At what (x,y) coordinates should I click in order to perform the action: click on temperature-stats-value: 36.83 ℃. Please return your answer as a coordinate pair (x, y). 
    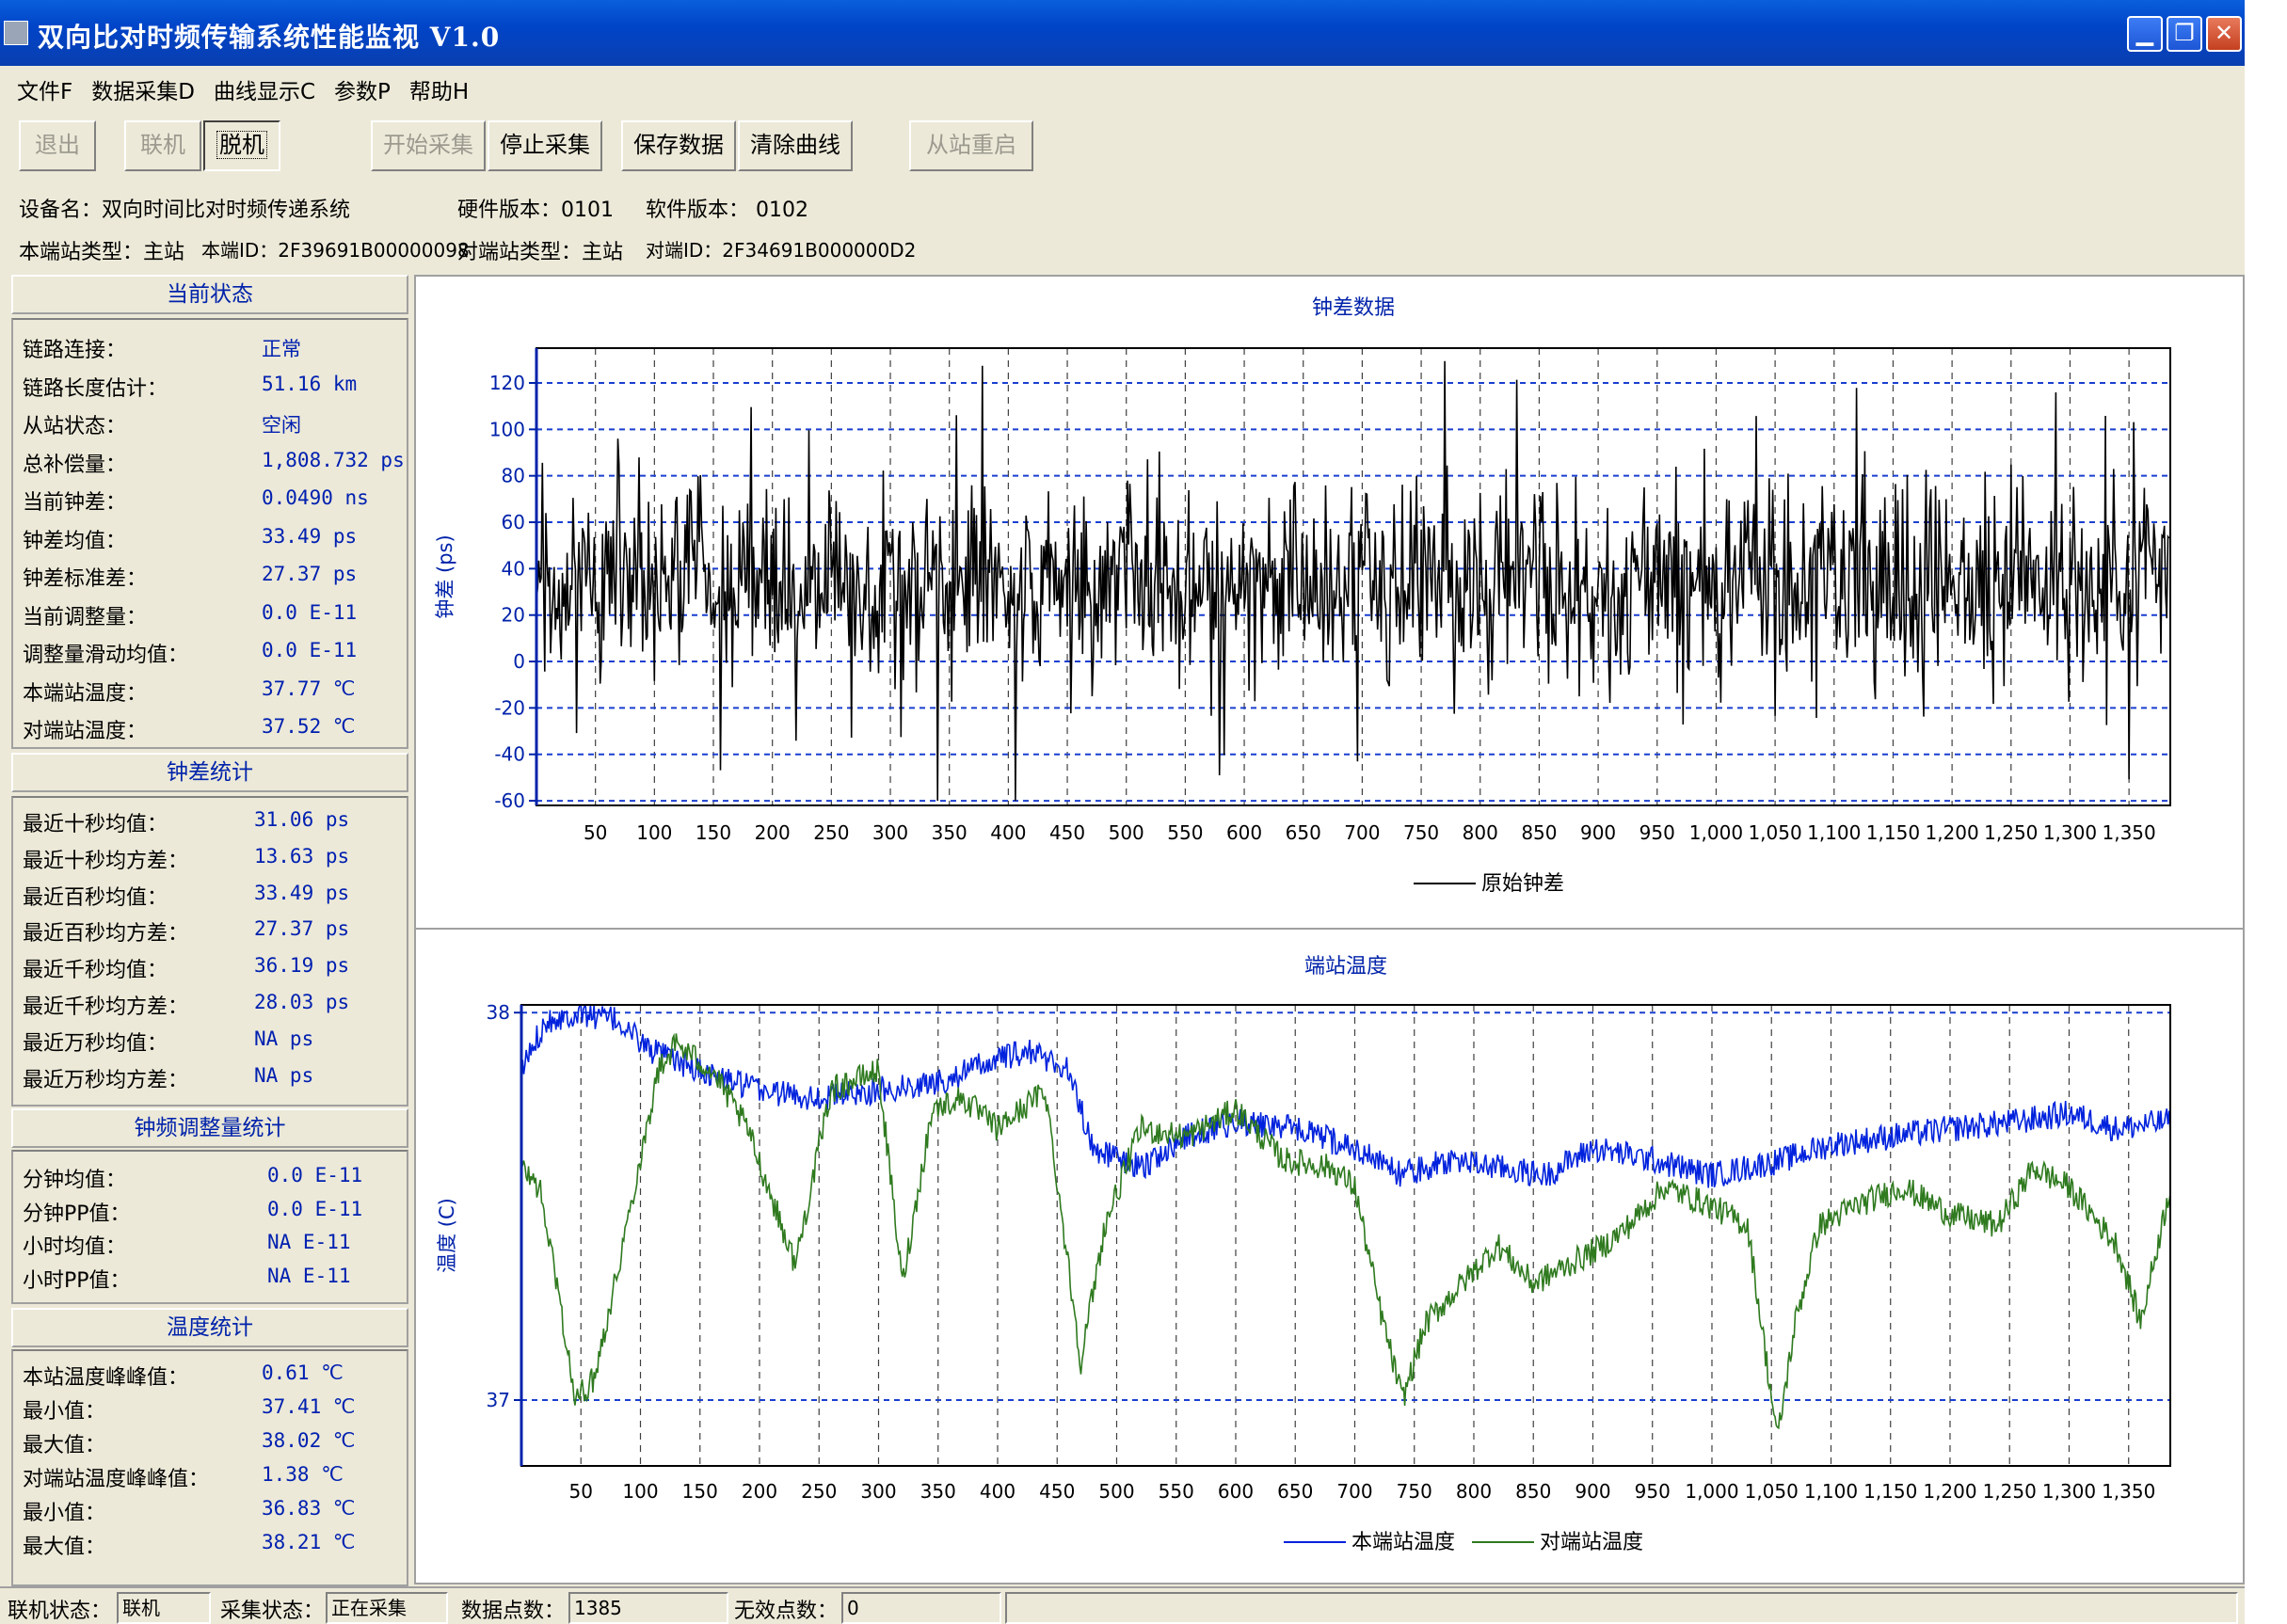
    Looking at the image, I should click on (309, 1508).